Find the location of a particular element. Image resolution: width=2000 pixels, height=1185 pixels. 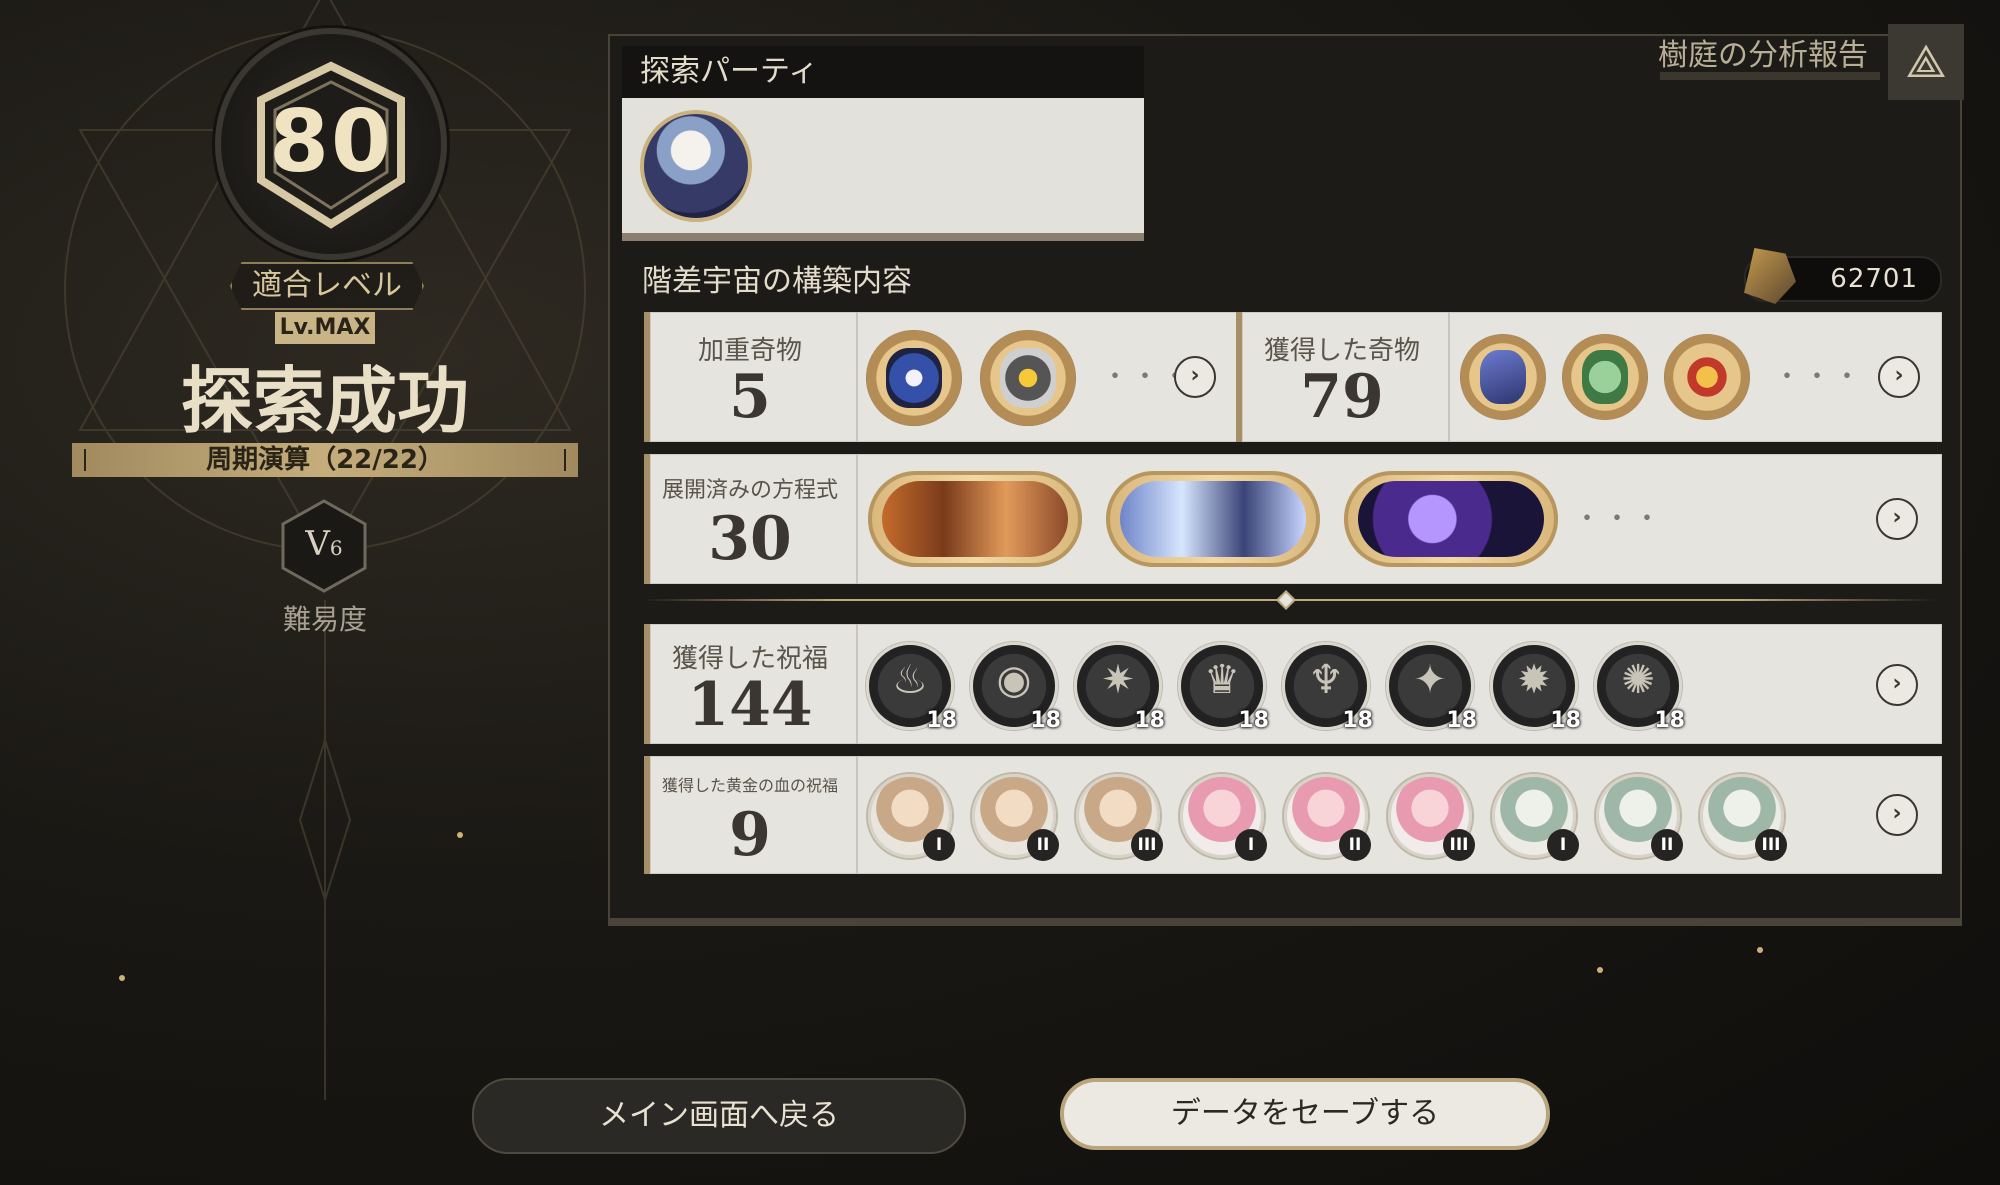

difficulty-label: 難易度 is located at coordinates (324, 619).